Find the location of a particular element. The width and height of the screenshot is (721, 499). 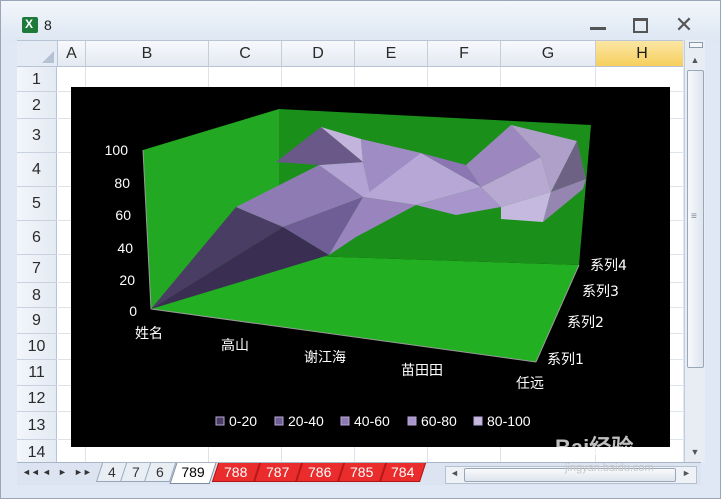

series-label: 系列3 is located at coordinates (600, 292).